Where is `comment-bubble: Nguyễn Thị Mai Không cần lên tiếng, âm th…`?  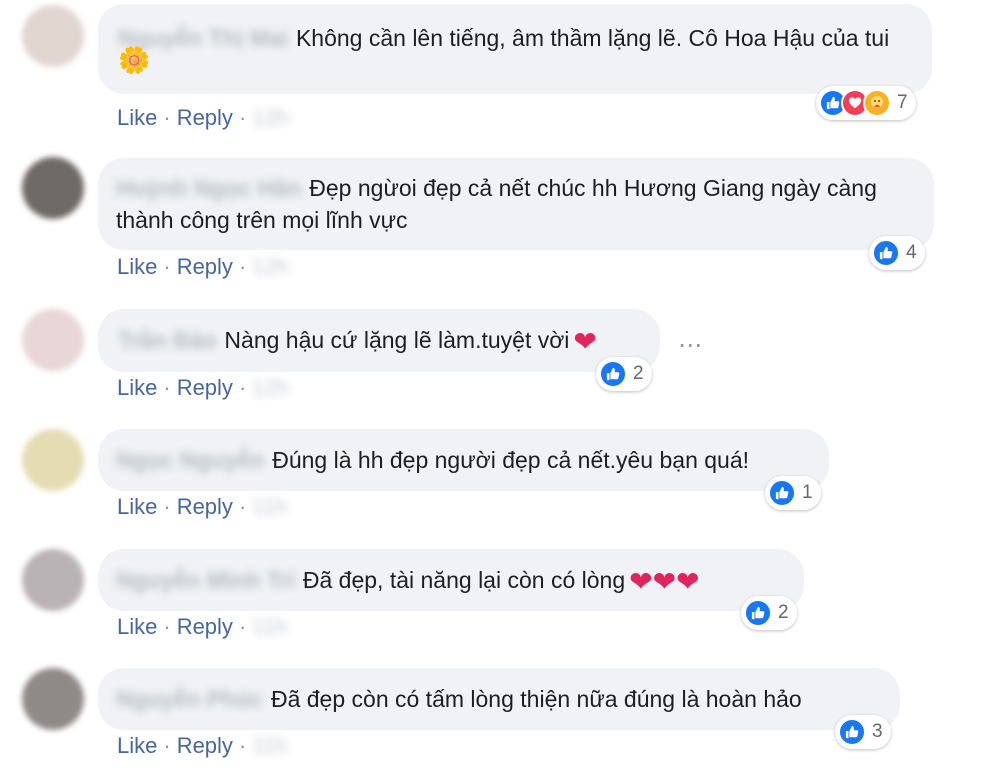 comment-bubble: Nguyễn Thị Mai Không cần lên tiếng, âm th… is located at coordinates (515, 49).